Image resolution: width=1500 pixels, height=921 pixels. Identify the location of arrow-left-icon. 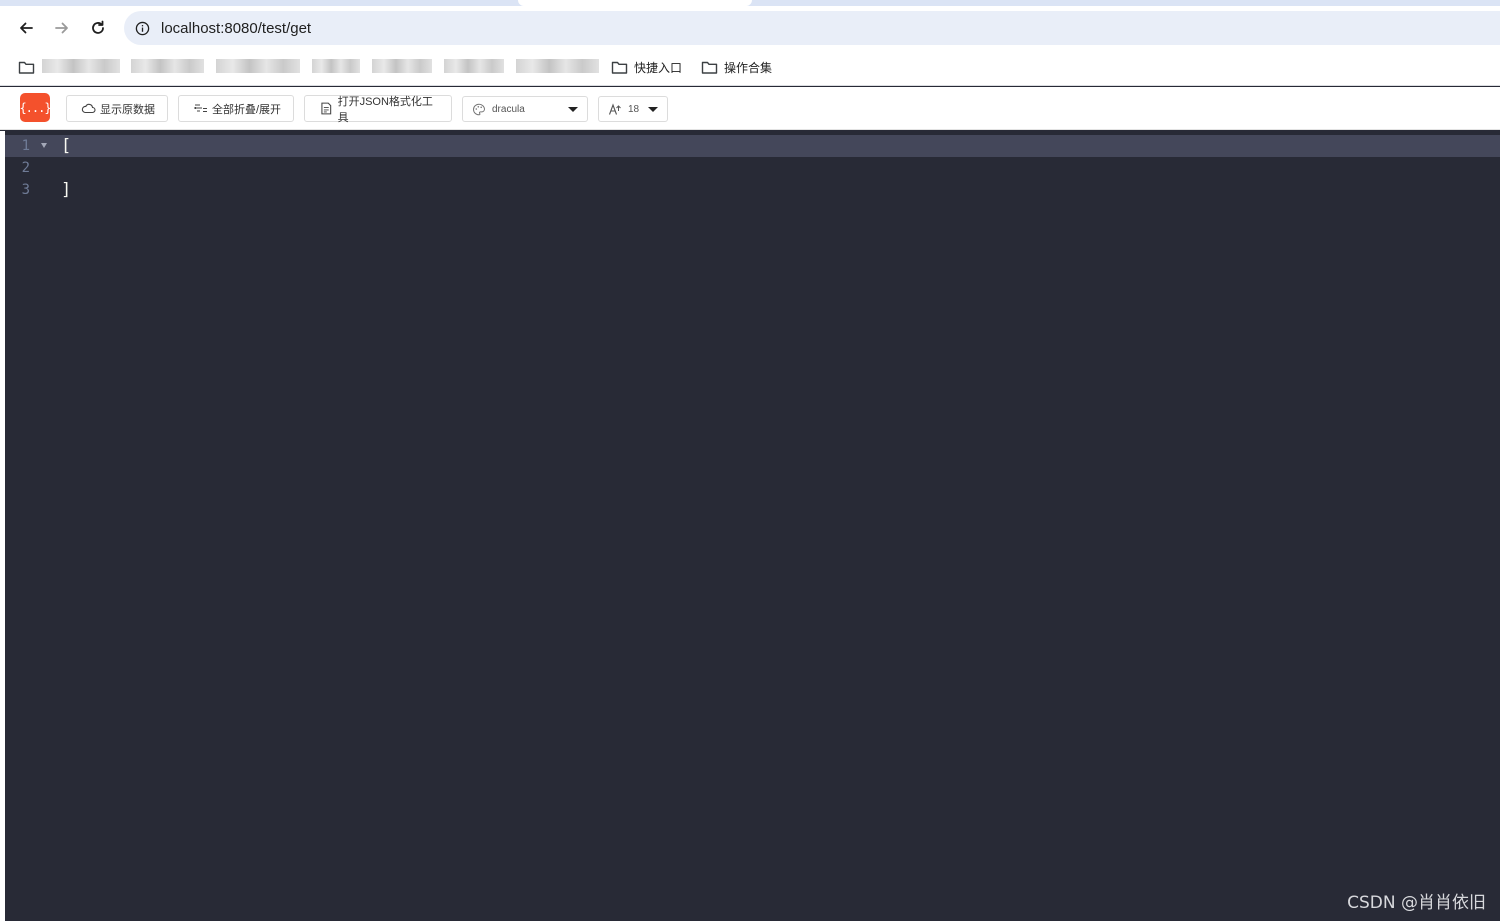
(26, 28).